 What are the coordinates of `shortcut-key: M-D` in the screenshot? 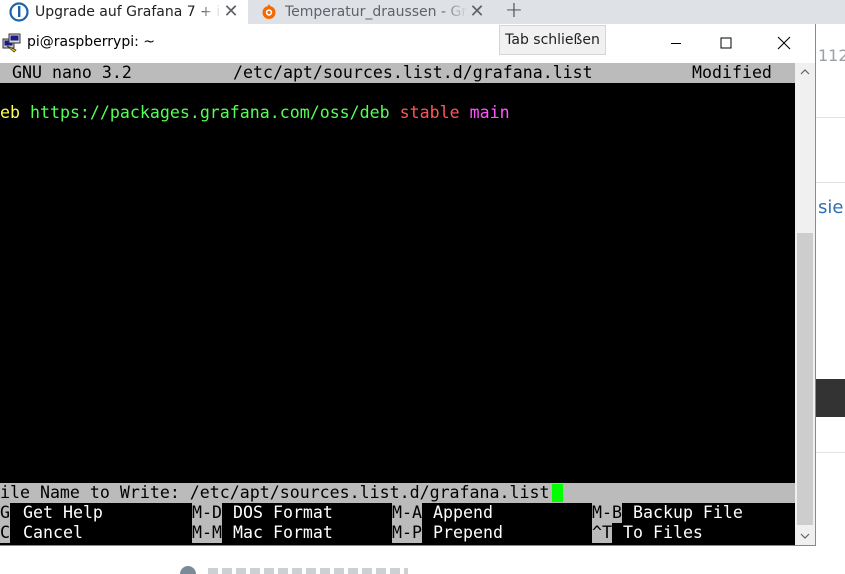 It's located at (207, 513).